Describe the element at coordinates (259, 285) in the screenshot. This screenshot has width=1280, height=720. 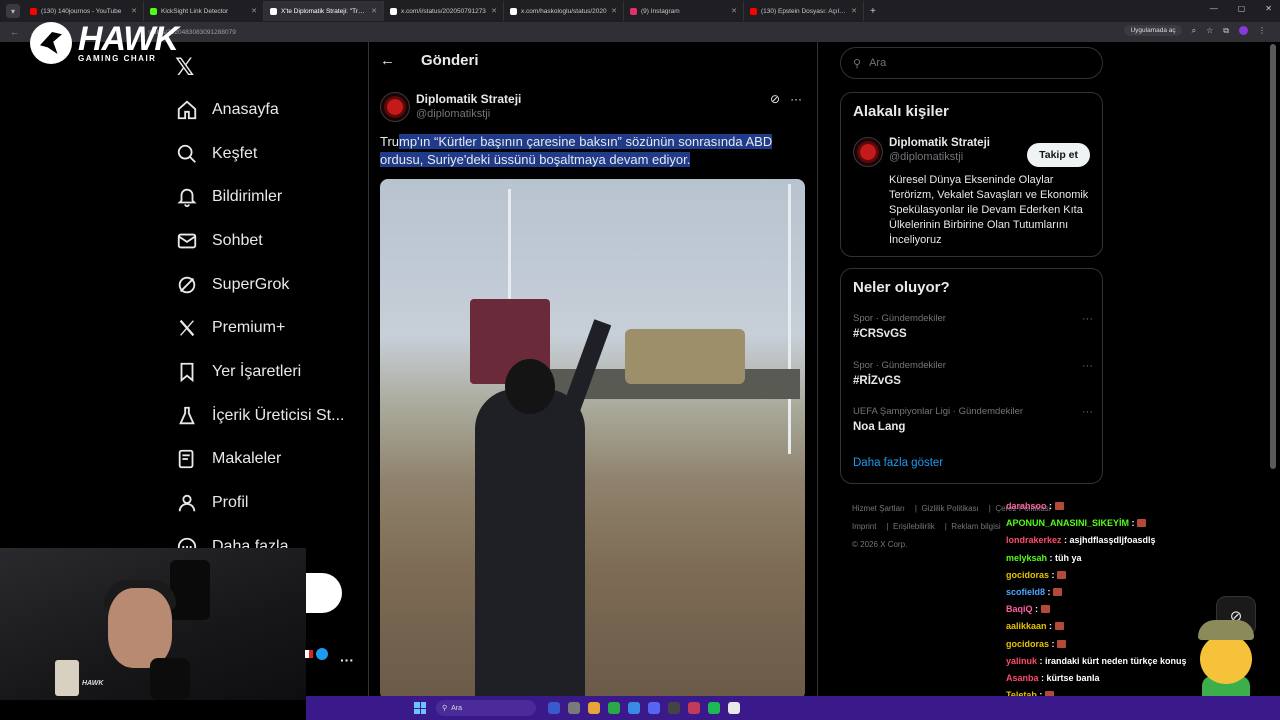
I see `nav-item-supergrok: SuperGrok` at that location.